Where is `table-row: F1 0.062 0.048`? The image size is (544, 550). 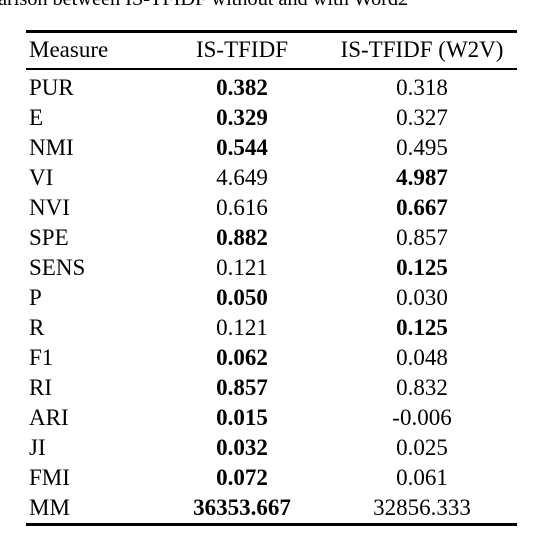
table-row: F1 0.062 0.048 is located at coordinates (271, 358).